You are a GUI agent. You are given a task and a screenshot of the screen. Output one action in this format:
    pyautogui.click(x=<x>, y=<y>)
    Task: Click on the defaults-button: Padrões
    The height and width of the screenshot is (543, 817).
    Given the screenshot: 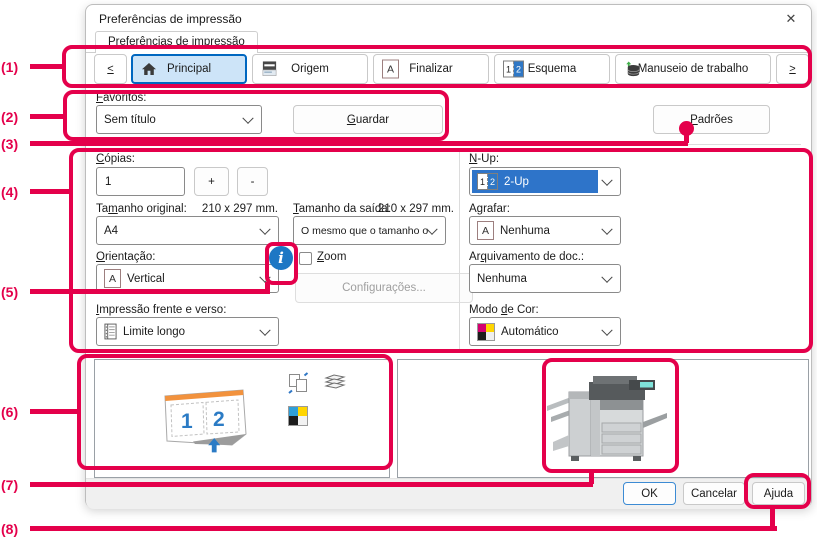 What is the action you would take?
    pyautogui.click(x=711, y=119)
    